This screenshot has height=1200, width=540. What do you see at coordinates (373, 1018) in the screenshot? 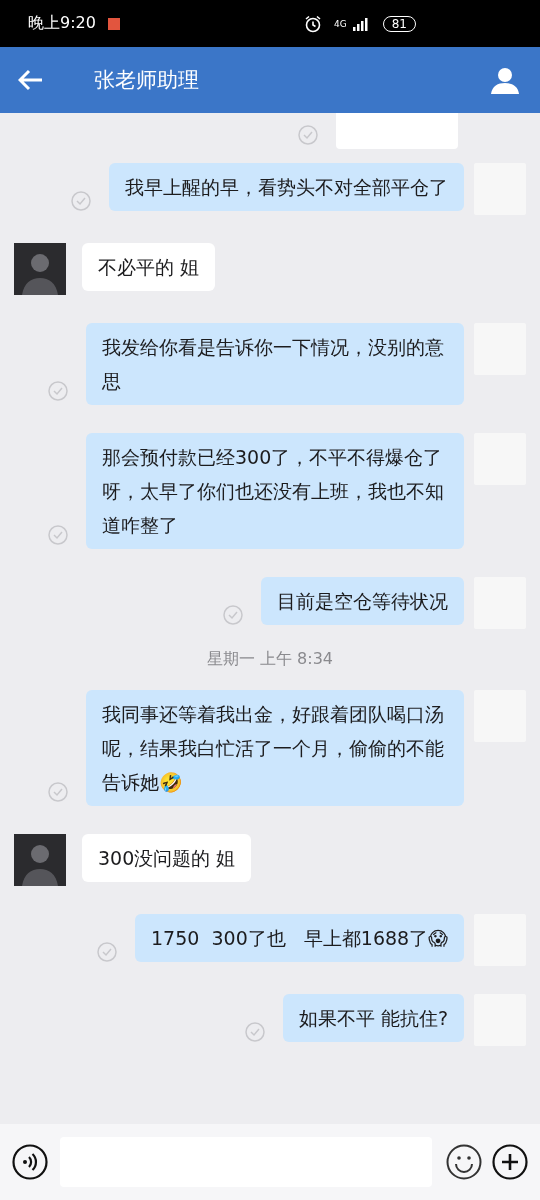
I see `sent-message: 如果不平 能抗住?` at bounding box center [373, 1018].